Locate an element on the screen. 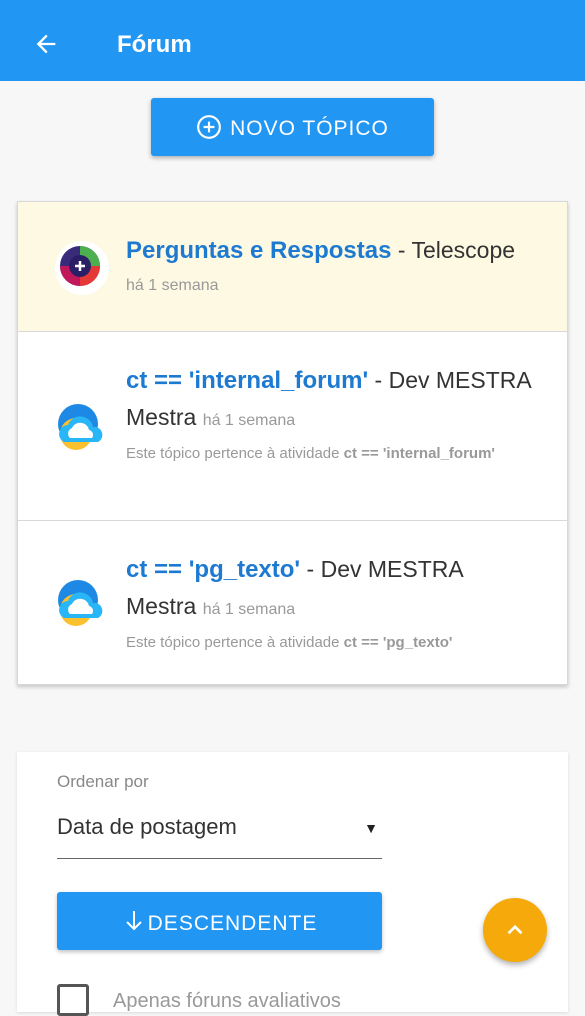 The height and width of the screenshot is (1016, 585). sort-selected-value: Data de postagem is located at coordinates (147, 826).